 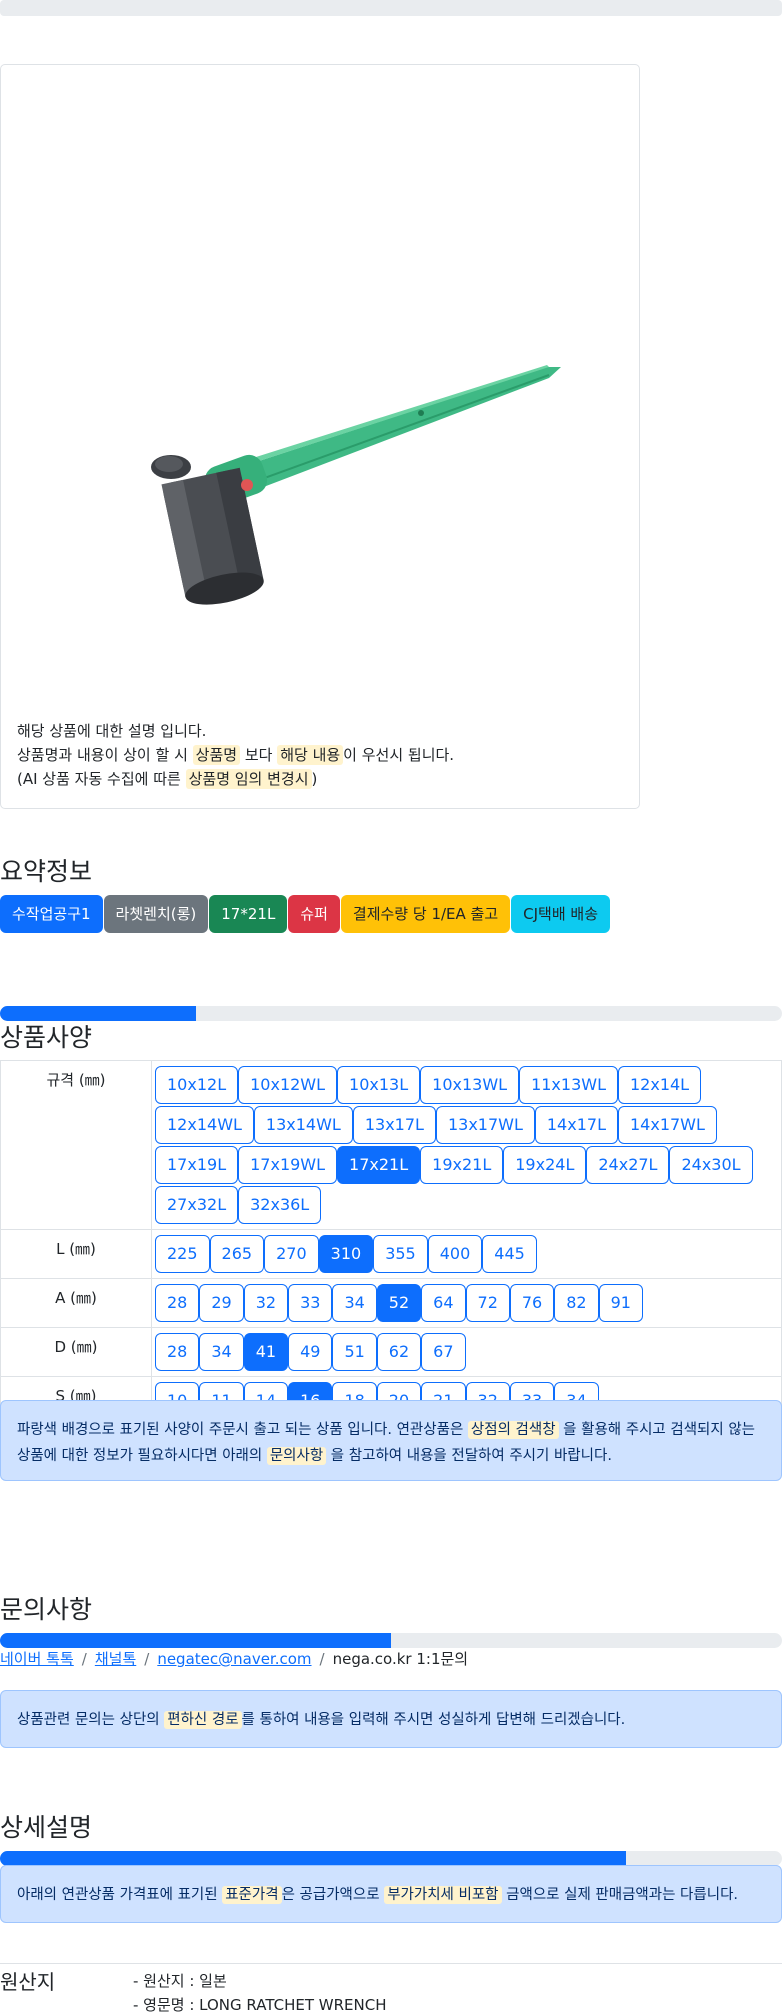 I want to click on spec-option-button: 19x21L, so click(x=462, y=1165).